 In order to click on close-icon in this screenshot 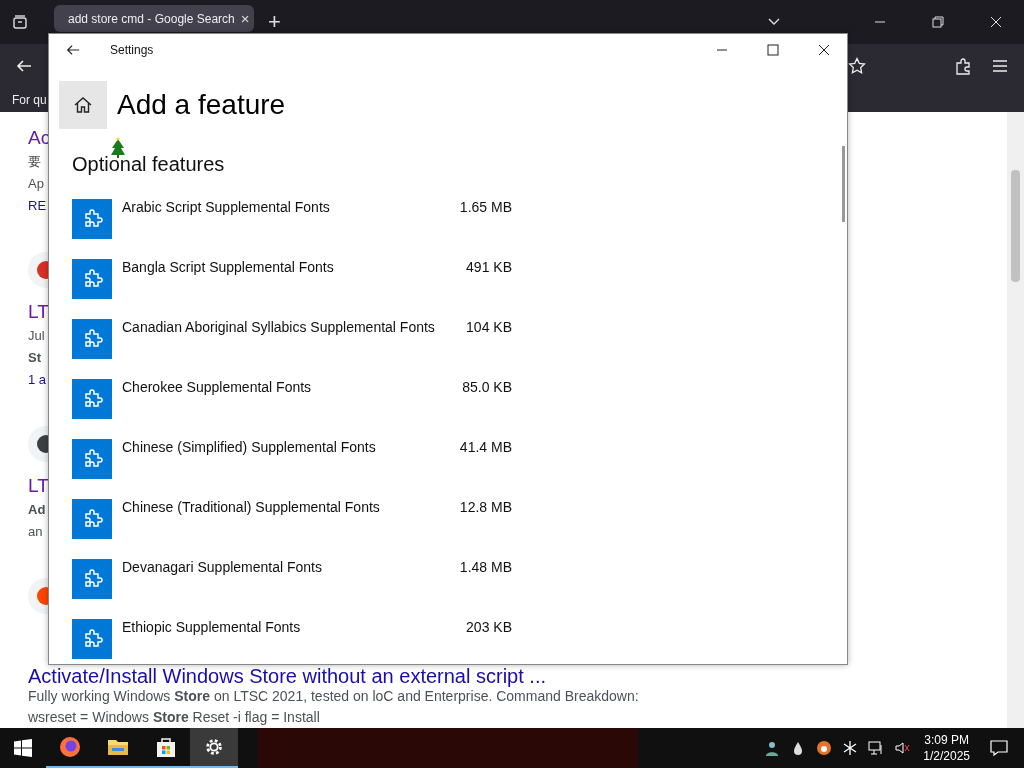, I will do `click(824, 50)`.